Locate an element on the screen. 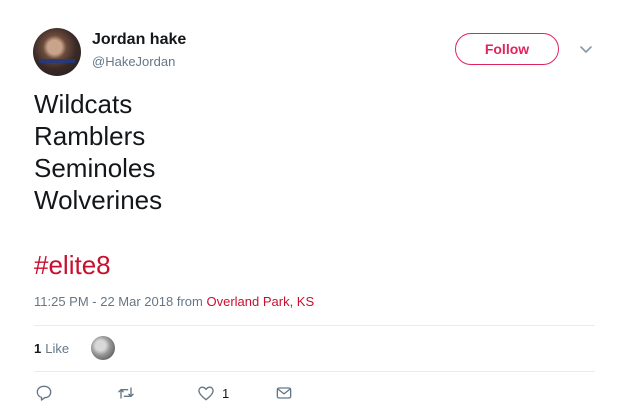  avatar is located at coordinates (57, 52).